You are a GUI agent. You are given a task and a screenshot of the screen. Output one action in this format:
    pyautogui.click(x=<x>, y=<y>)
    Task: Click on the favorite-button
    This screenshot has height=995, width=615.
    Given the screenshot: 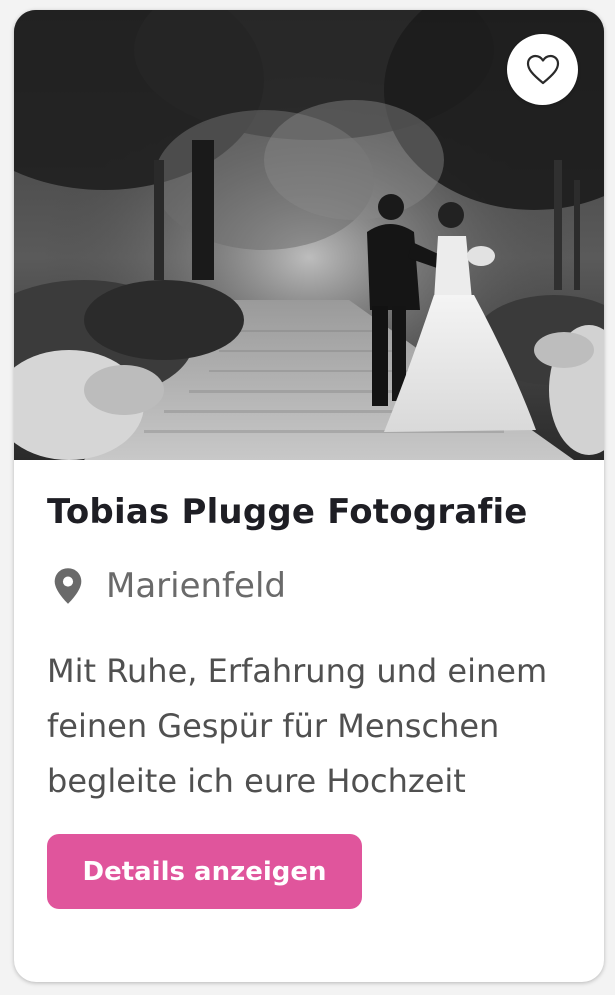 What is the action you would take?
    pyautogui.click(x=542, y=69)
    